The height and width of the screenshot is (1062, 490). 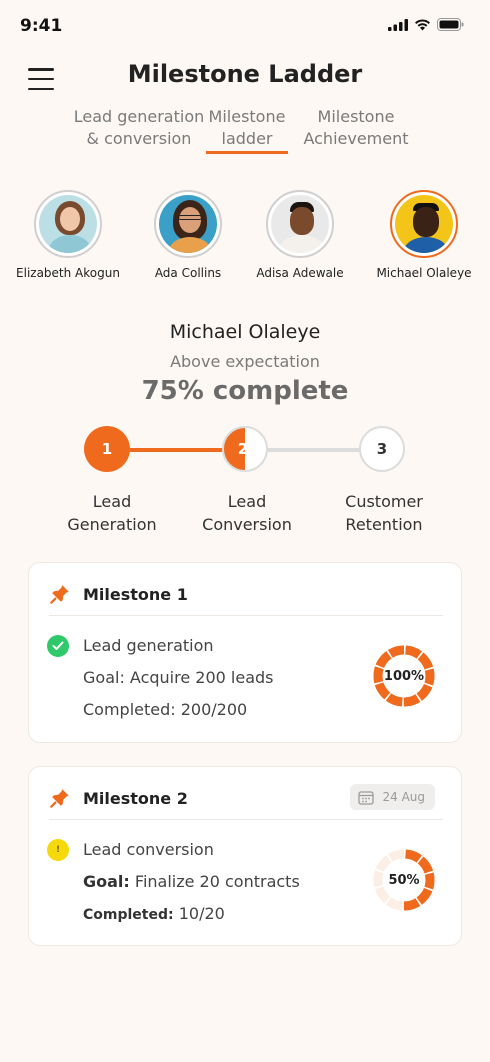 I want to click on team-member-elizabeth-akogun: Elizabeth Akogun, so click(x=68, y=235).